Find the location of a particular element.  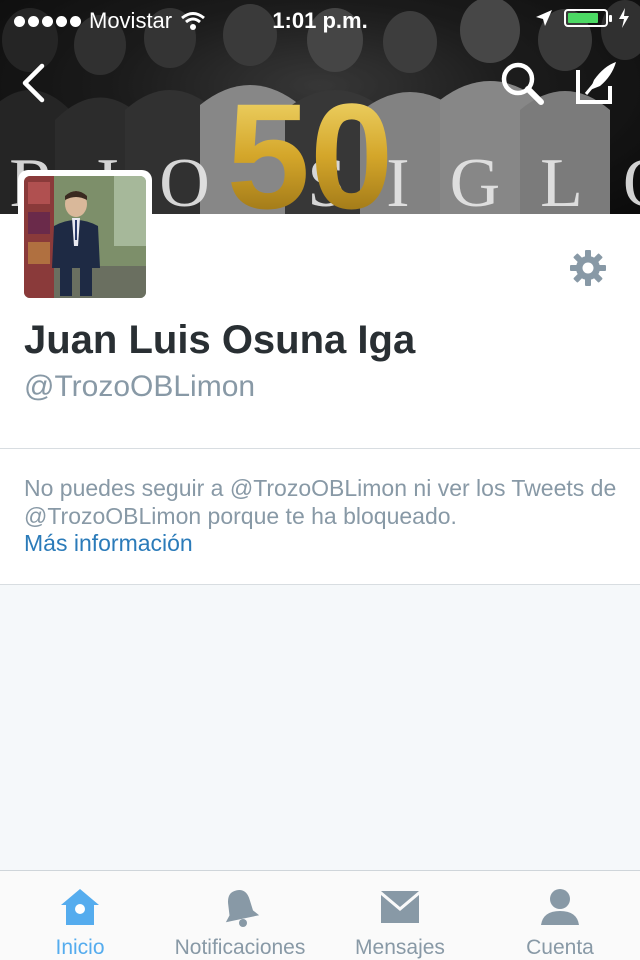

charging-bolt-icon is located at coordinates (624, 18).